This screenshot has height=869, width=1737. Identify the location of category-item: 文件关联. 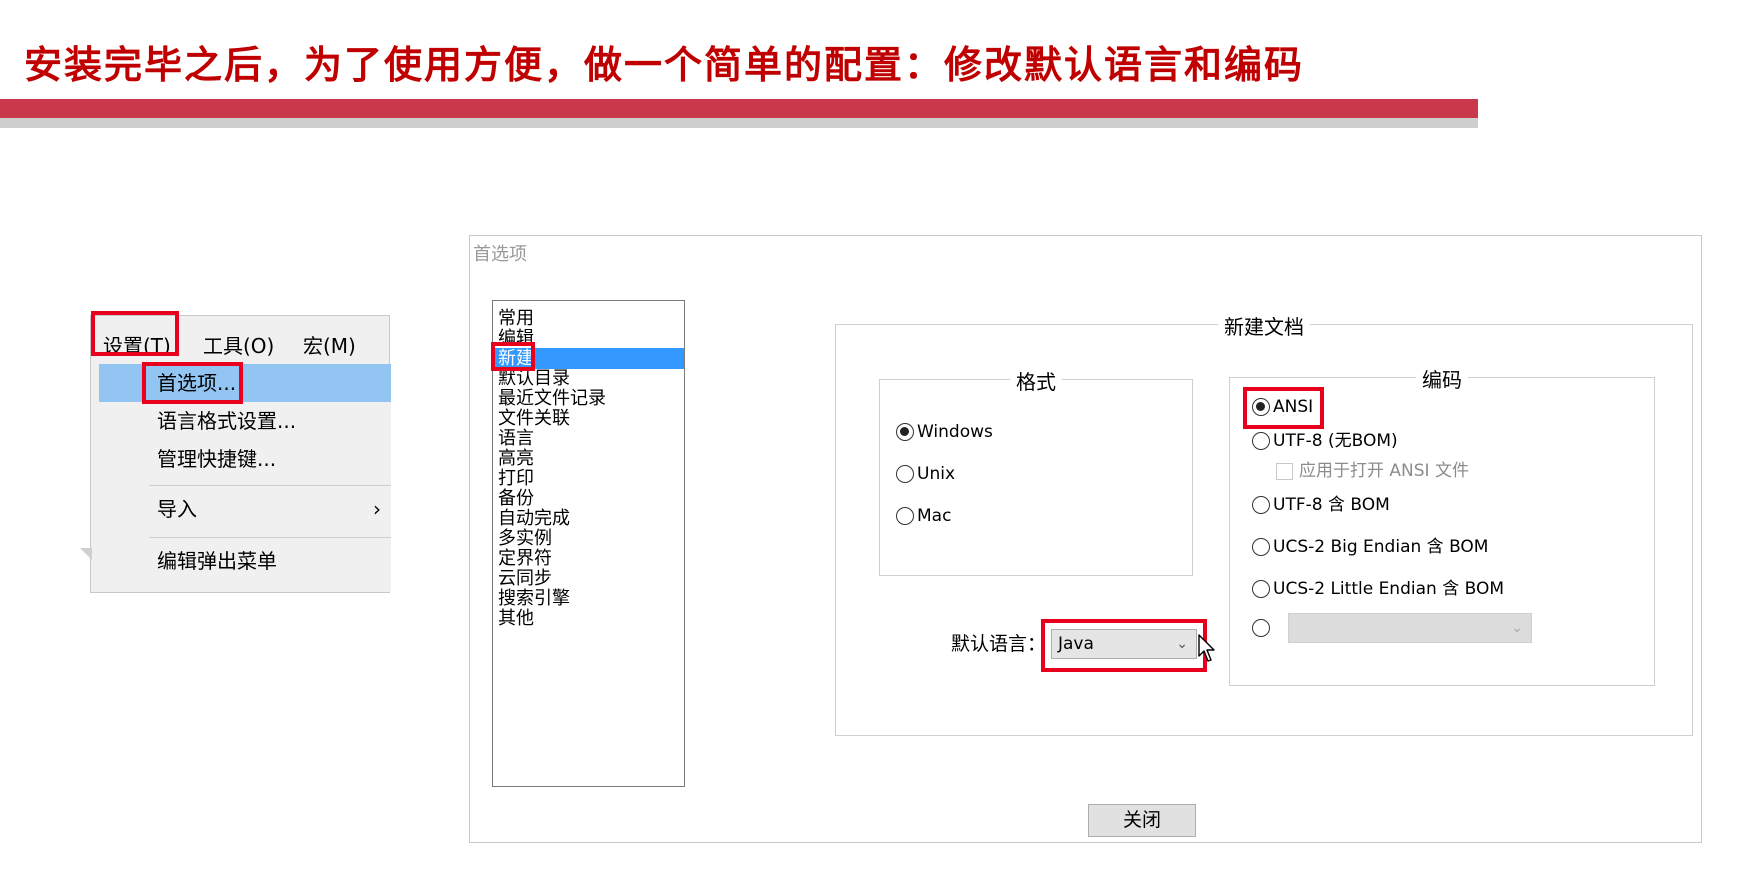
(588, 418).